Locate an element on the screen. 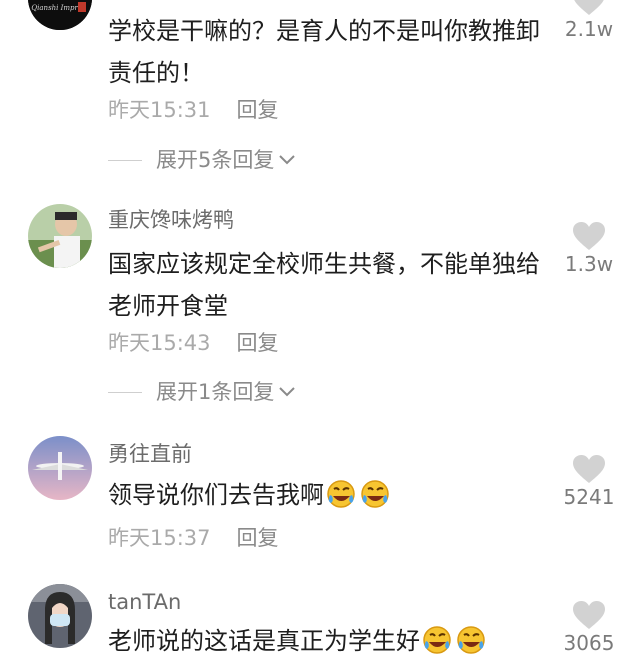 Image resolution: width=640 pixels, height=668 pixels. like-button: 3065 is located at coordinates (589, 628).